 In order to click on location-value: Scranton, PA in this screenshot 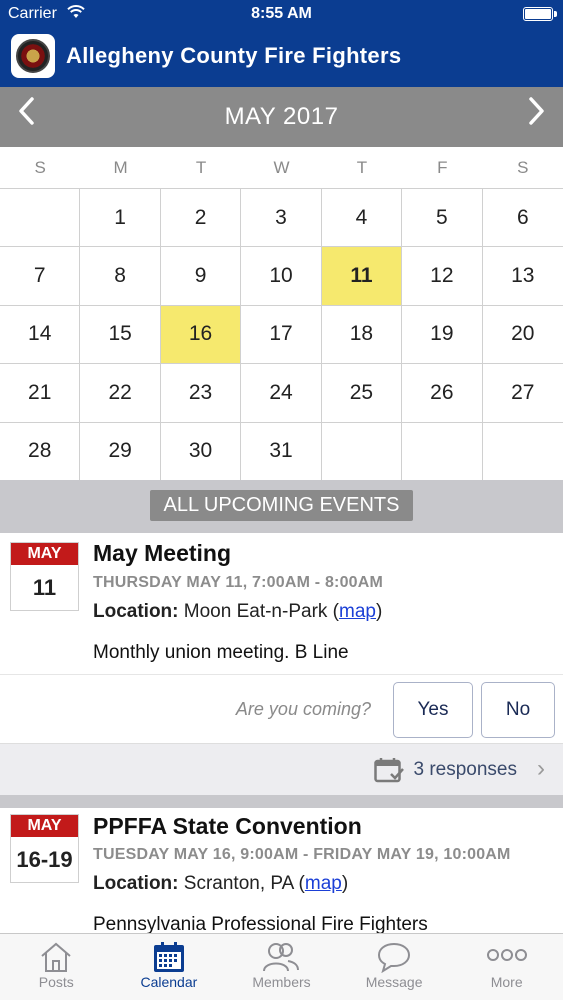, I will do `click(238, 883)`.